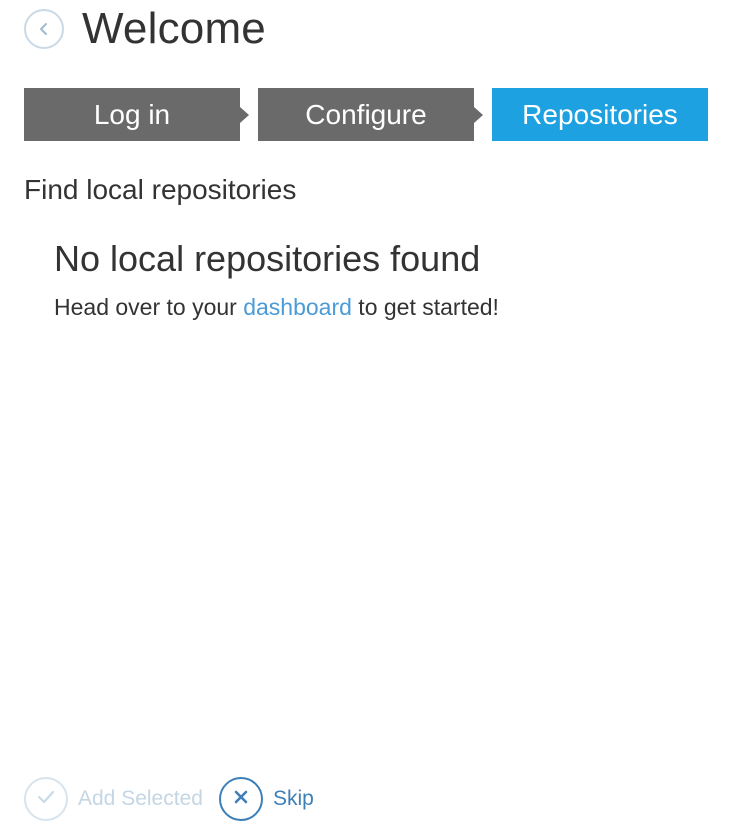 Image resolution: width=736 pixels, height=833 pixels. Describe the element at coordinates (149, 307) in the screenshot. I see `empty-text-before: Head over to your` at that location.